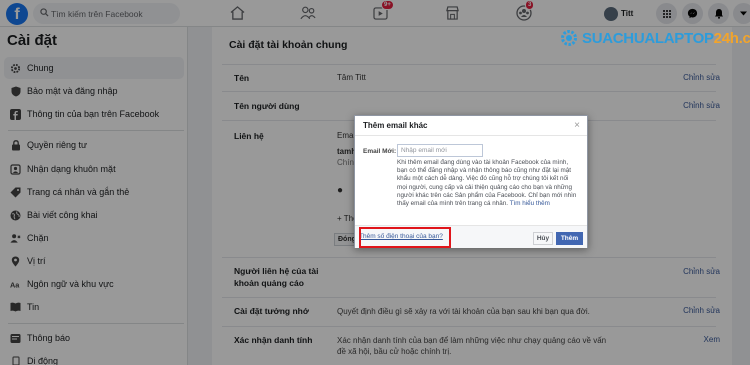  I want to click on watermark-logo: SUACHUALAPTOP24h.com, so click(655, 38).